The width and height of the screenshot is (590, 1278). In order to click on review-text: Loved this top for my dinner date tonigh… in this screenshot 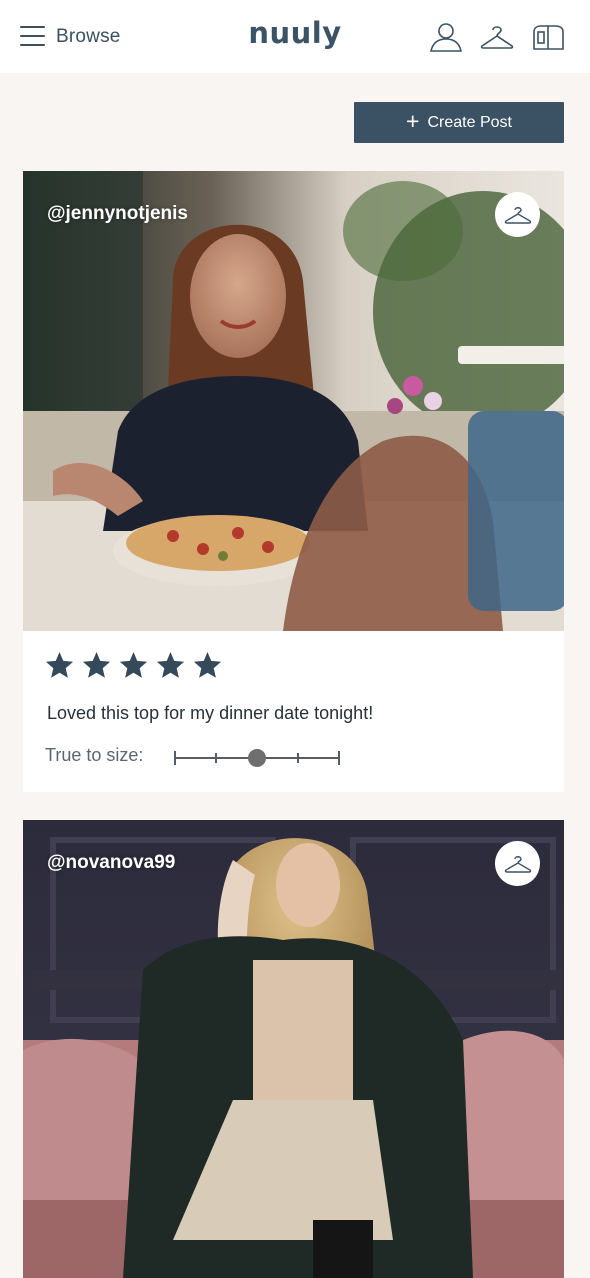, I will do `click(210, 713)`.